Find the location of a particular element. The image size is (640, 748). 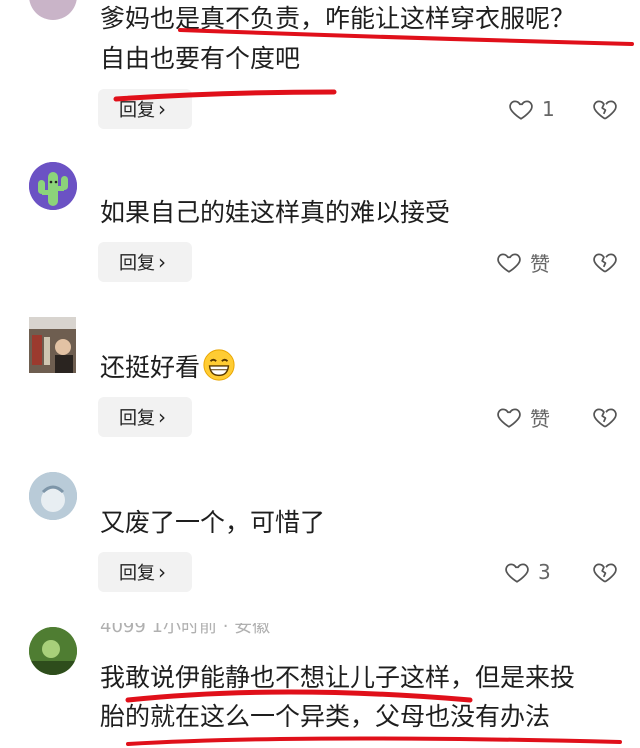

like-count: 3 is located at coordinates (544, 572).